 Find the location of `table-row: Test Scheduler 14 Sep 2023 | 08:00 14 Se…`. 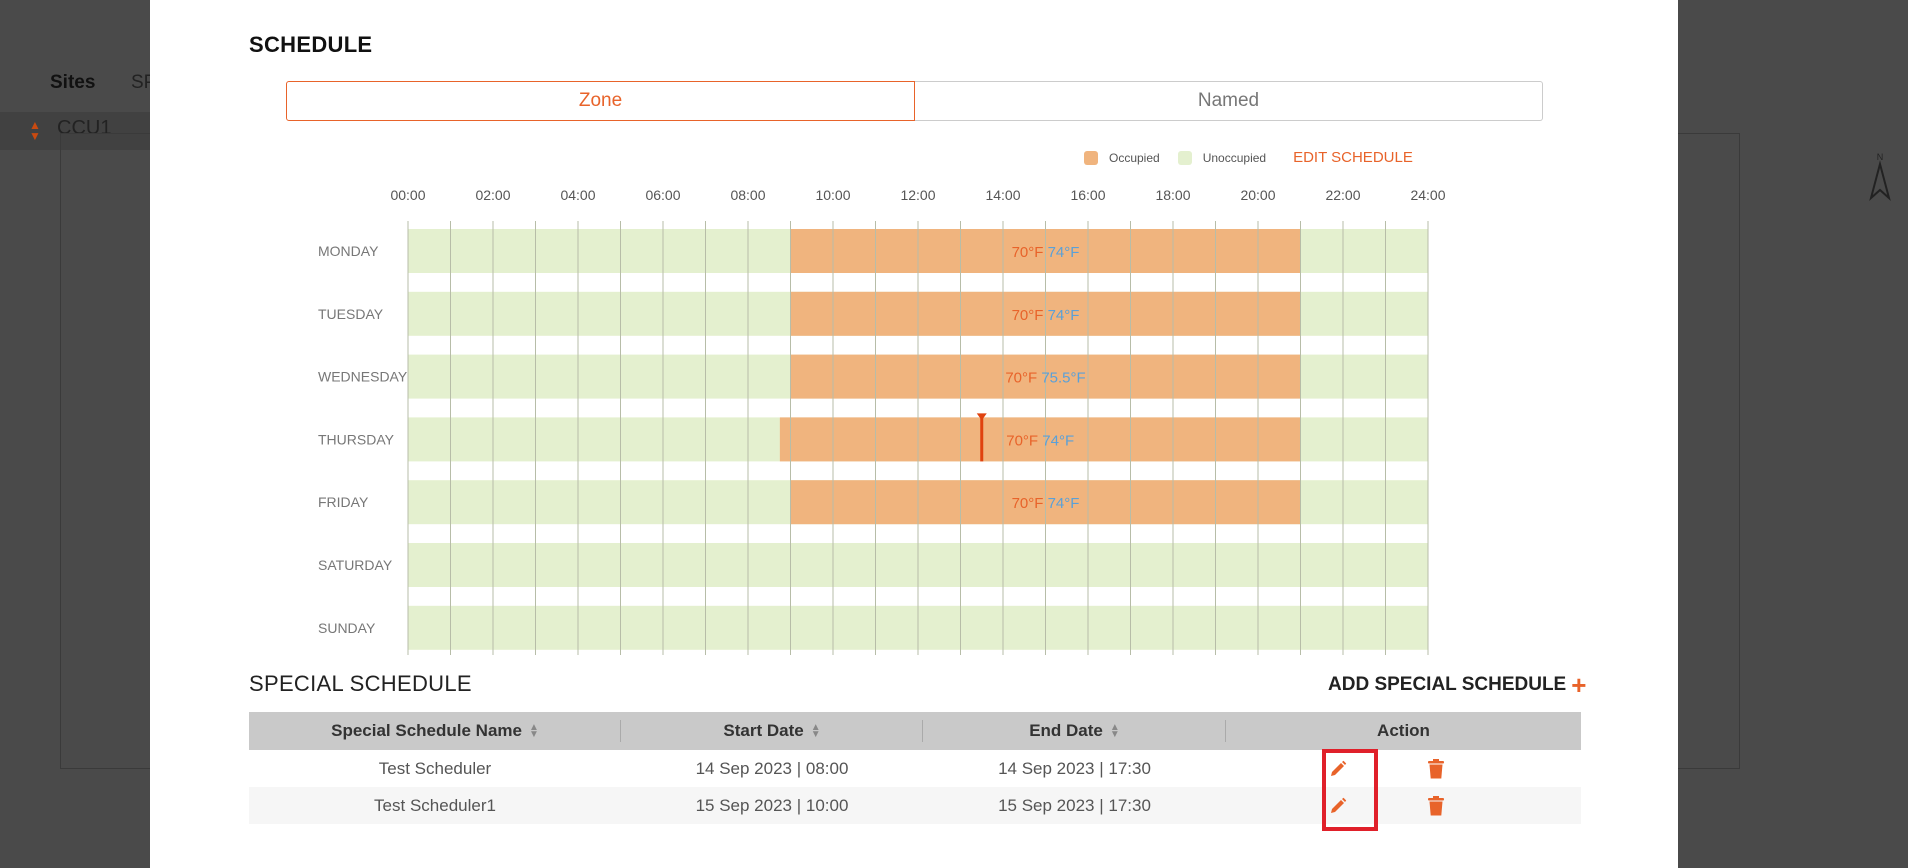

table-row: Test Scheduler 14 Sep 2023 | 08:00 14 Se… is located at coordinates (915, 768).